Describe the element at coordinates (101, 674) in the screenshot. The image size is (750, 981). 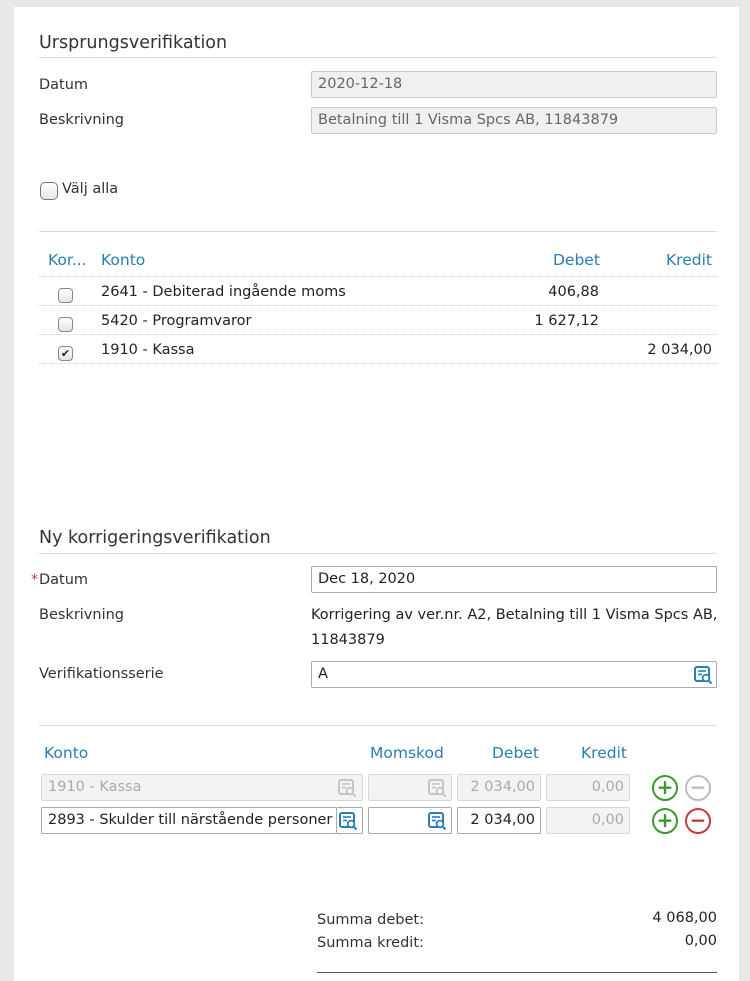
I see `series-label: Verifikationsserie` at that location.